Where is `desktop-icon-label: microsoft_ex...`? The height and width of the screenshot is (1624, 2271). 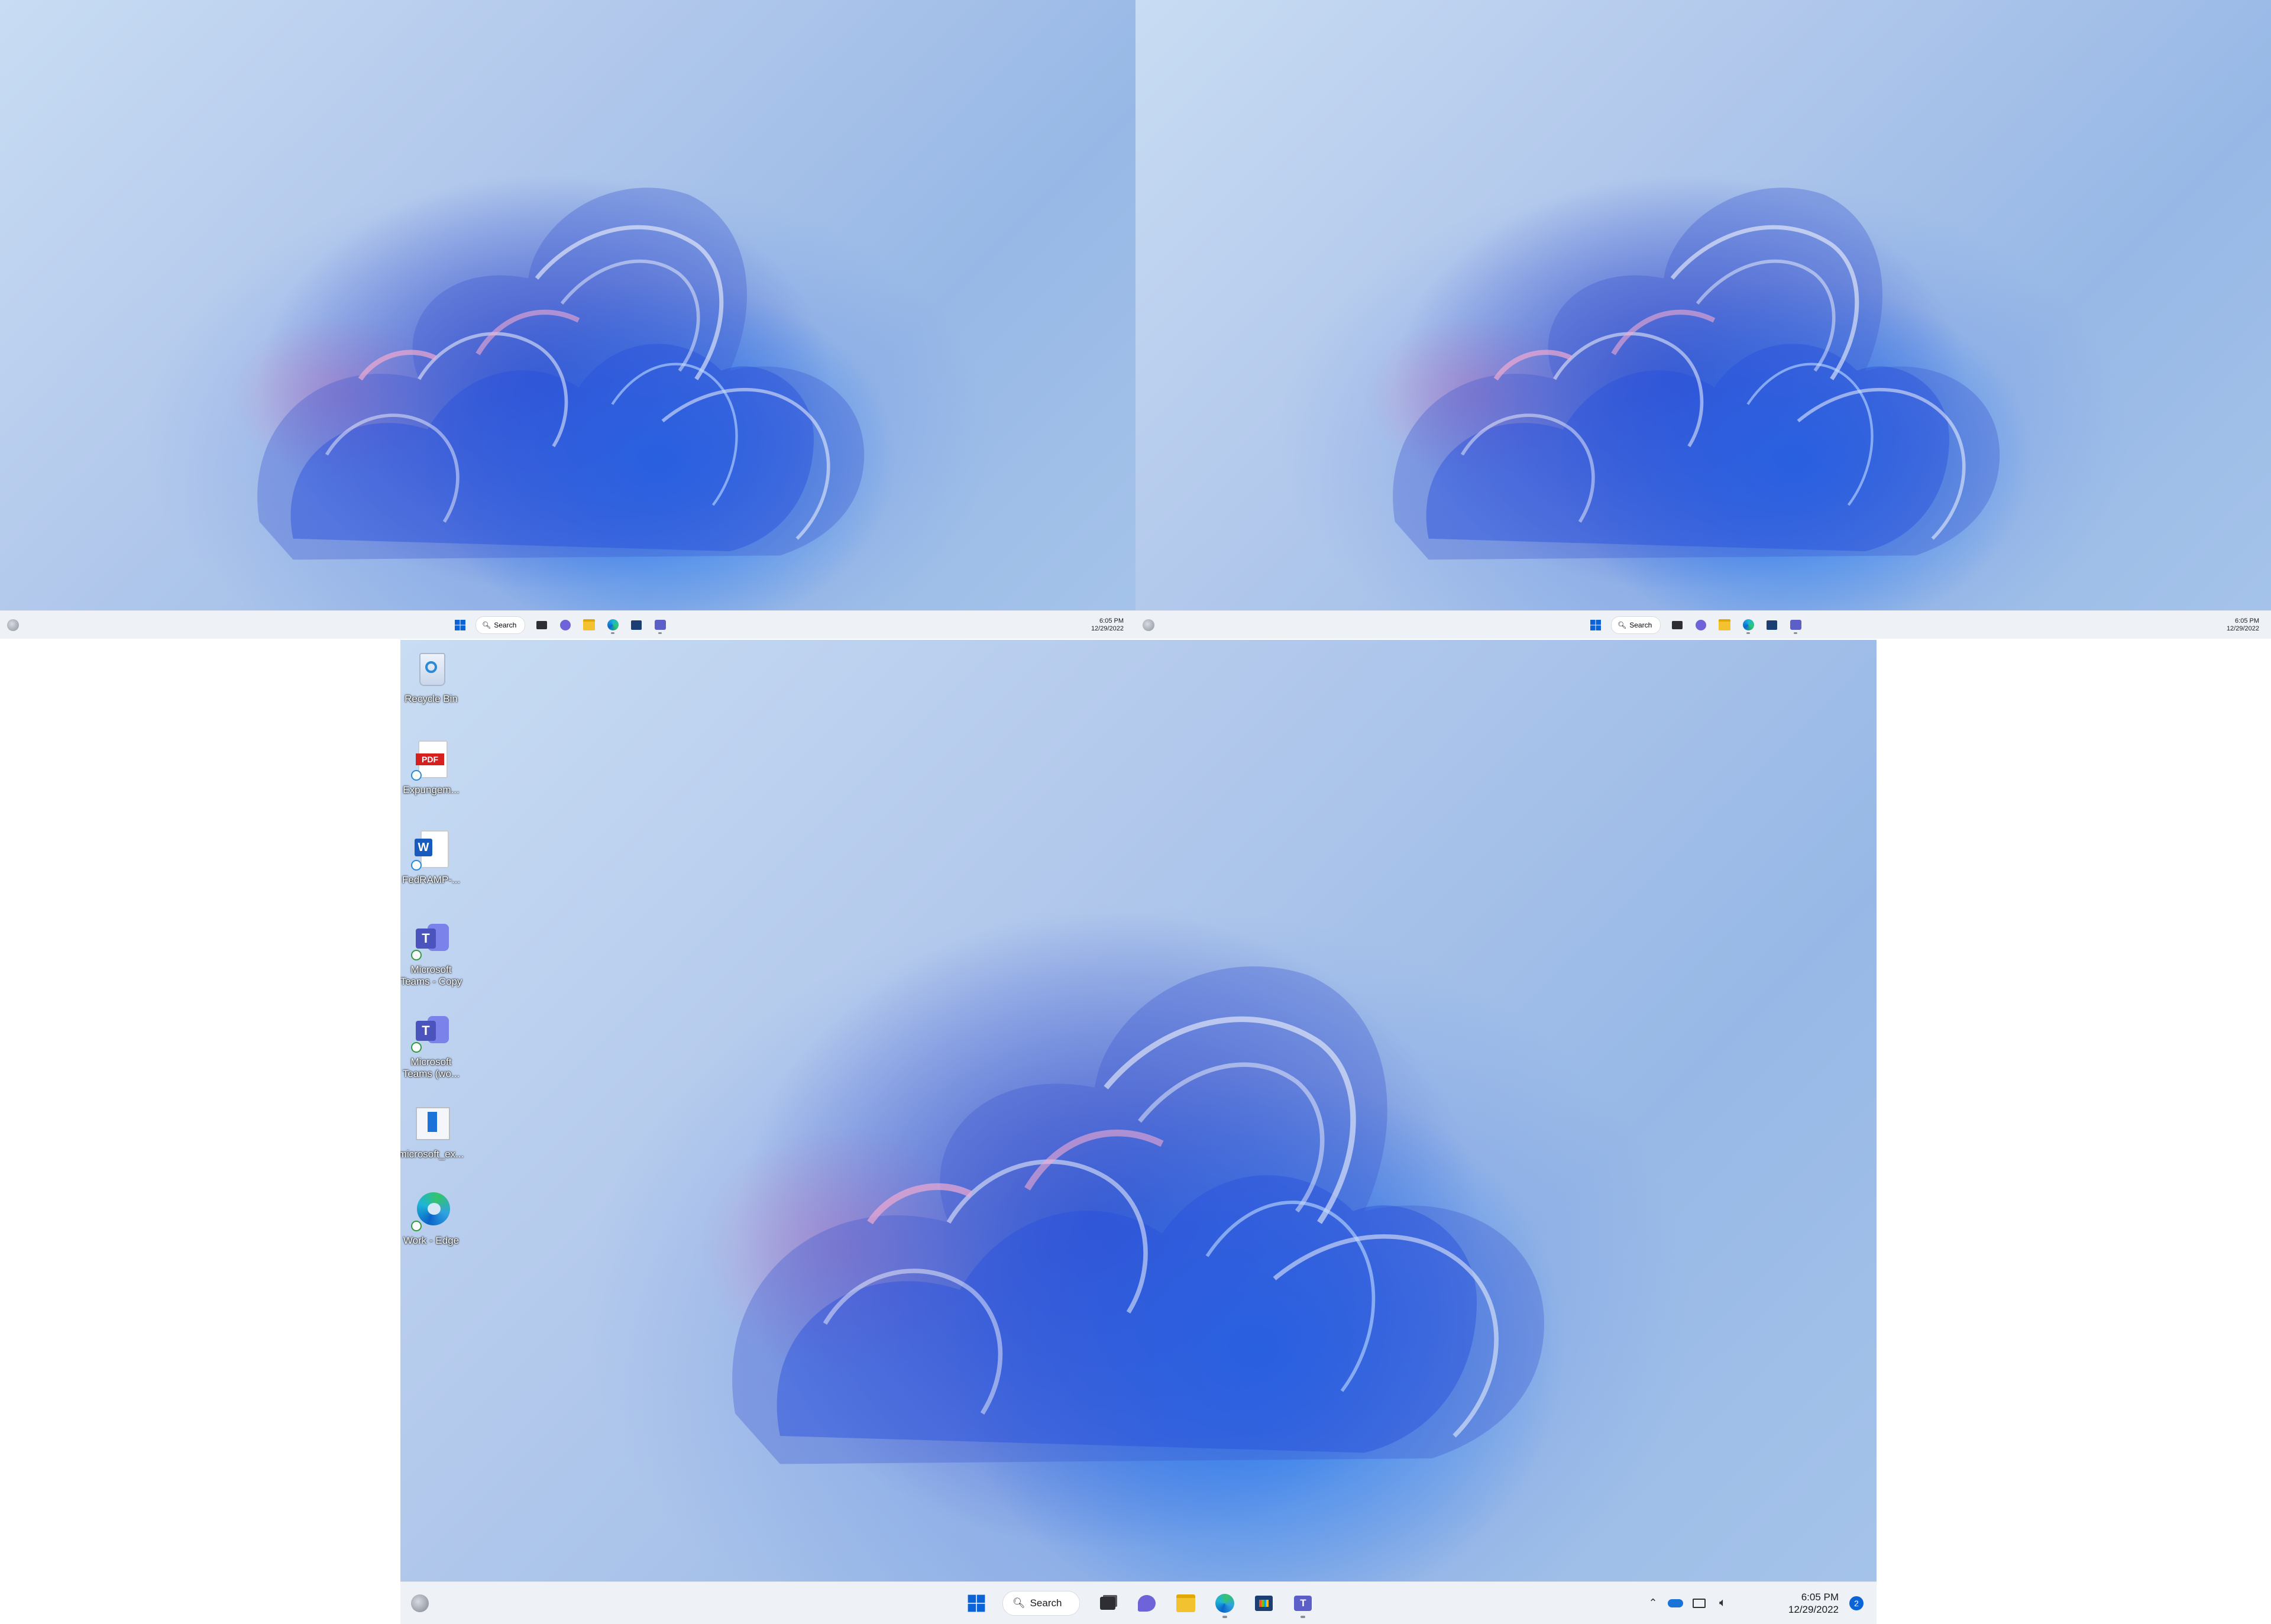 desktop-icon-label: microsoft_ex... is located at coordinates (432, 1154).